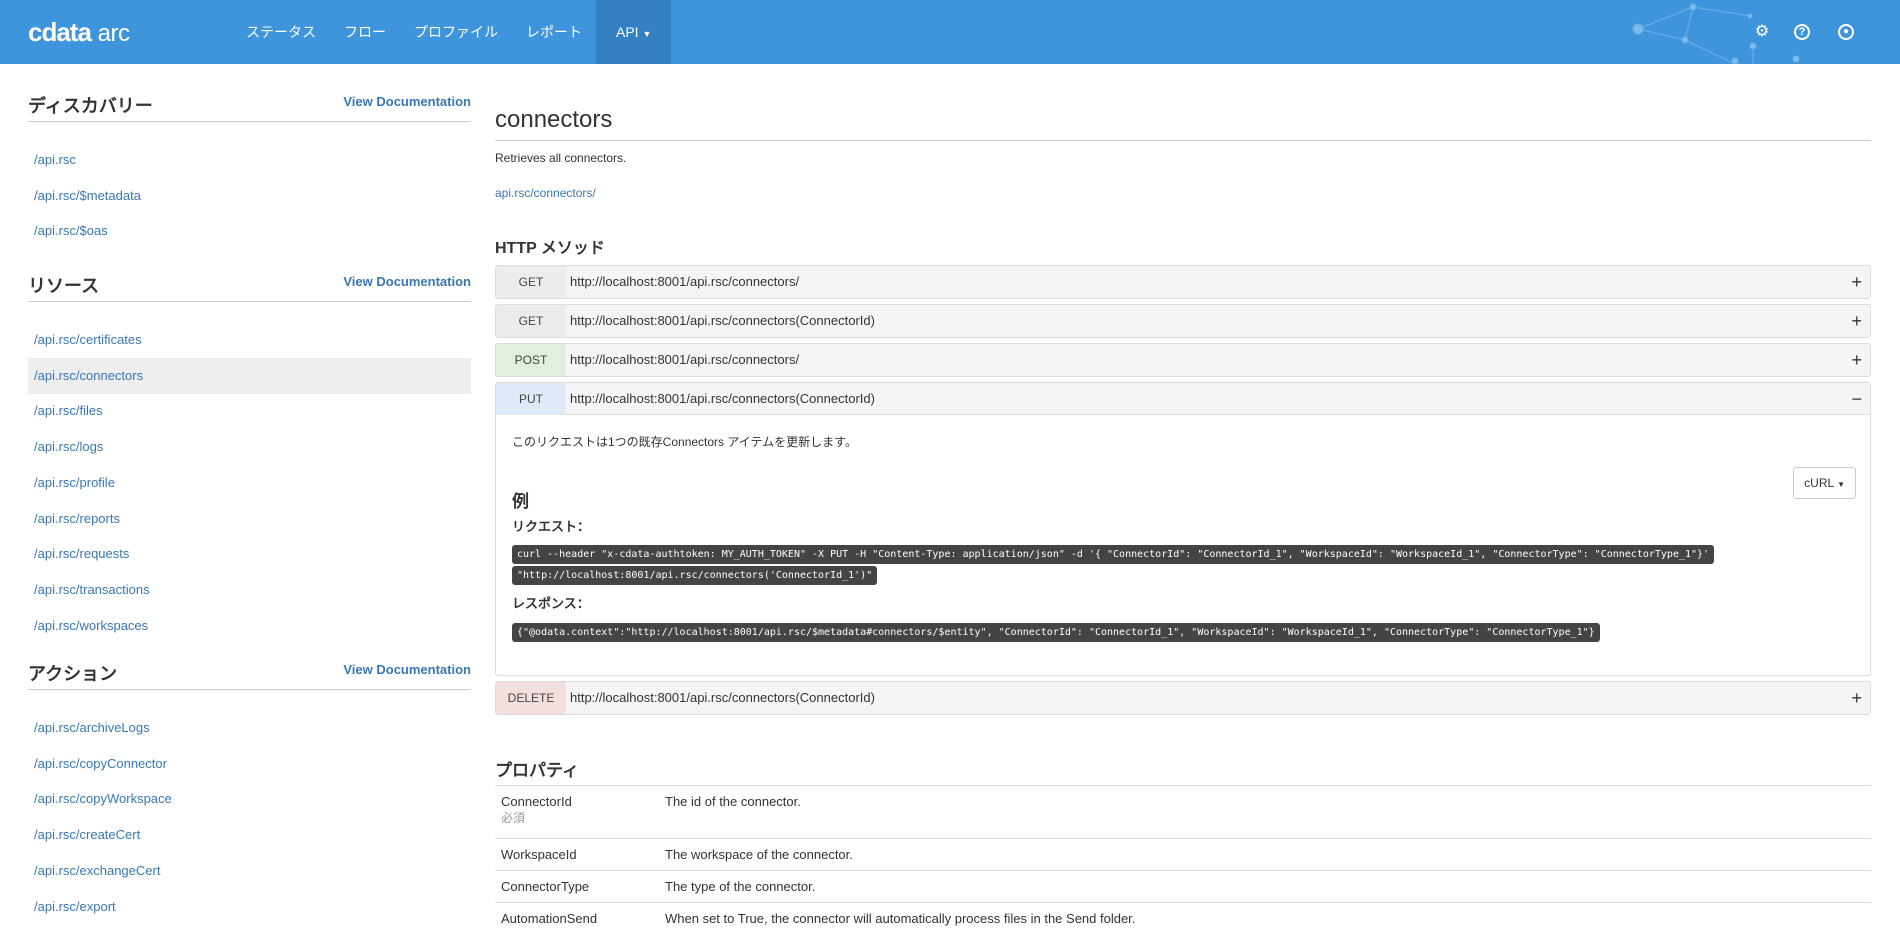 This screenshot has width=1900, height=935. Describe the element at coordinates (249, 160) in the screenshot. I see `sidebar-item: /api.rsc` at that location.